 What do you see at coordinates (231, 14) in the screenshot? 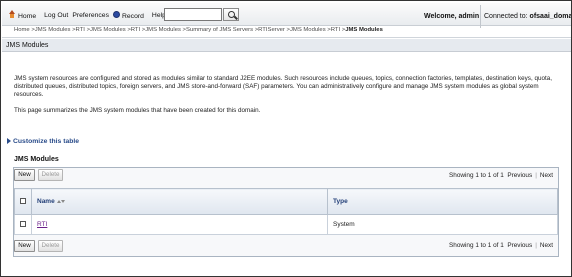
I see `search-button` at bounding box center [231, 14].